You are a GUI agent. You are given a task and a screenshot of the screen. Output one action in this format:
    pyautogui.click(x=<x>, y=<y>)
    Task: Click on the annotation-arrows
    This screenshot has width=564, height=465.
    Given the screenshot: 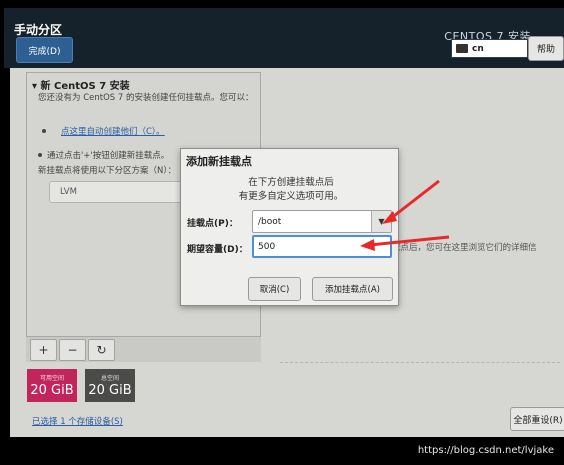 What is the action you would take?
    pyautogui.click(x=405, y=215)
    